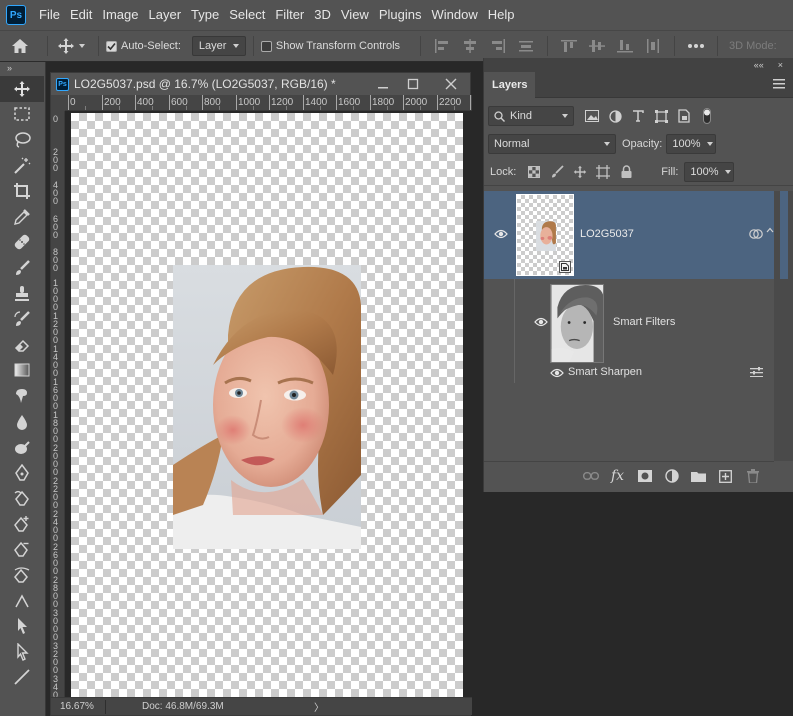 The image size is (793, 716). Describe the element at coordinates (783, 326) in the screenshot. I see `layers-scrollbar` at that location.